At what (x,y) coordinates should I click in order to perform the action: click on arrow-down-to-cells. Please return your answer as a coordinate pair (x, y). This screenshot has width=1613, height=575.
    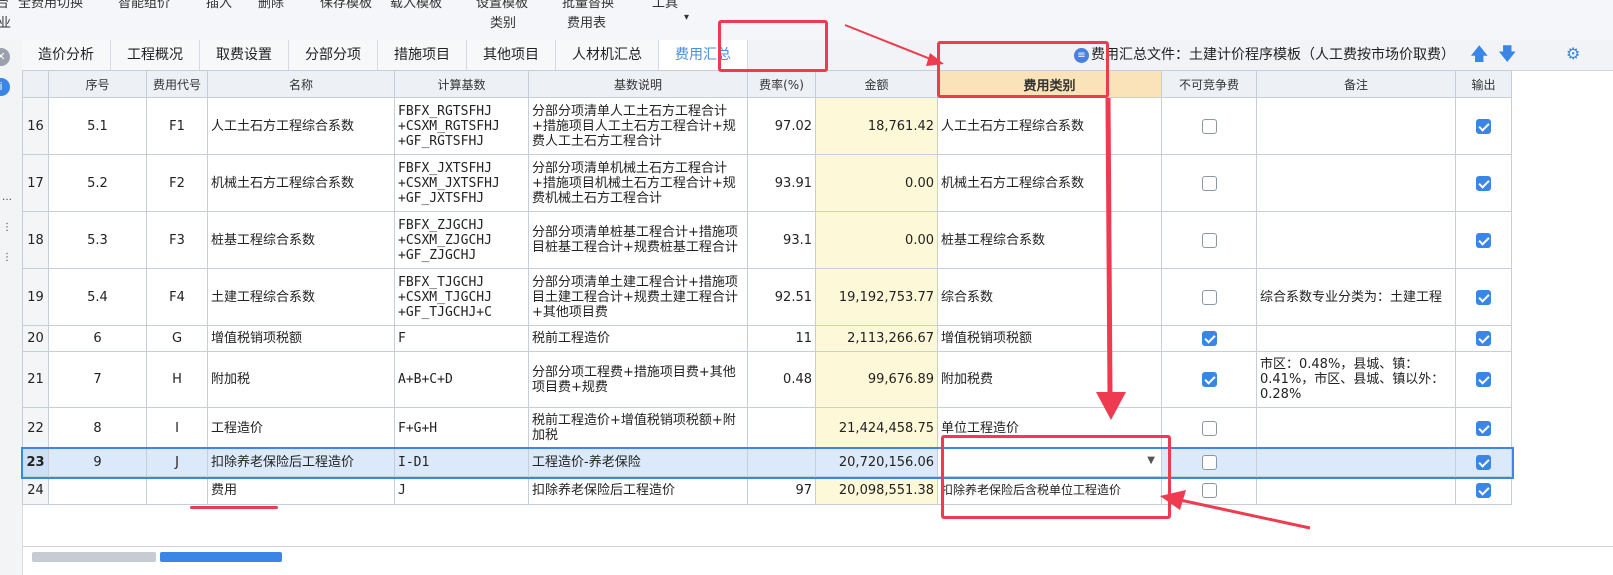
    Looking at the image, I should click on (1109, 246).